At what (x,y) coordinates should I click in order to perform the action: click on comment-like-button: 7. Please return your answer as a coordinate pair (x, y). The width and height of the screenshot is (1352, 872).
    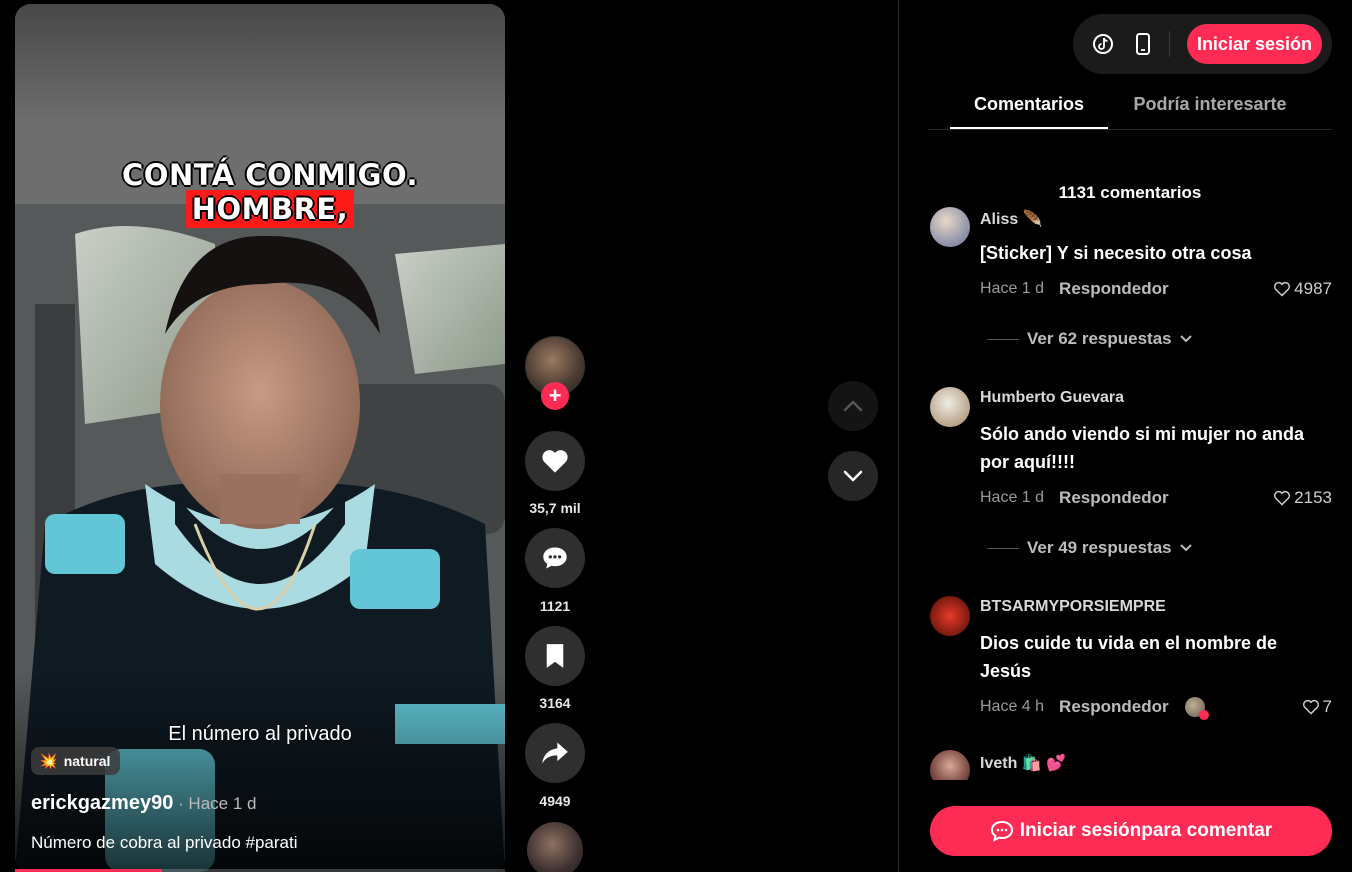
    Looking at the image, I should click on (1317, 707).